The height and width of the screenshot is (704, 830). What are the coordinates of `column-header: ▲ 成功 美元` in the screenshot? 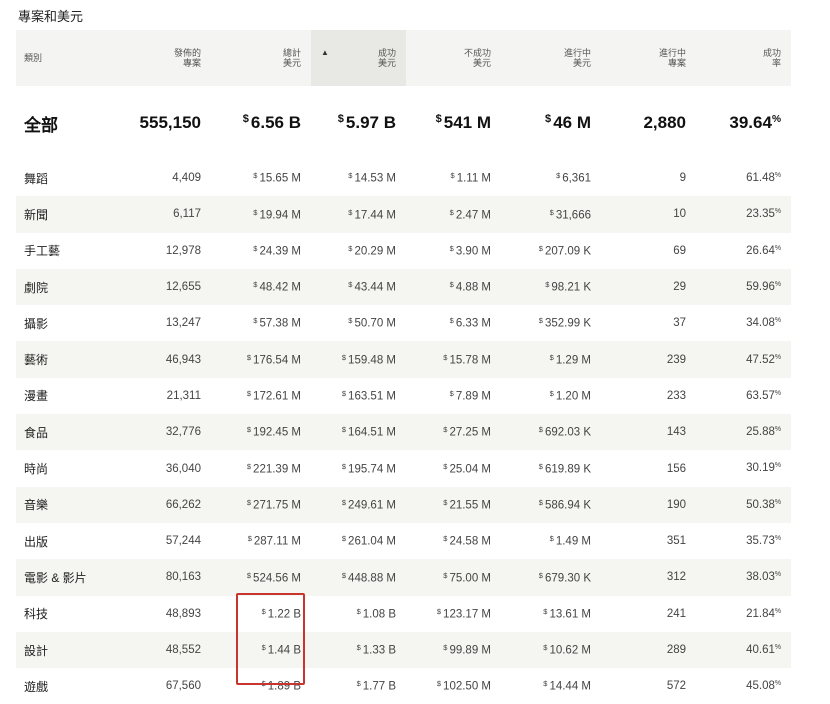 It's located at (358, 58).